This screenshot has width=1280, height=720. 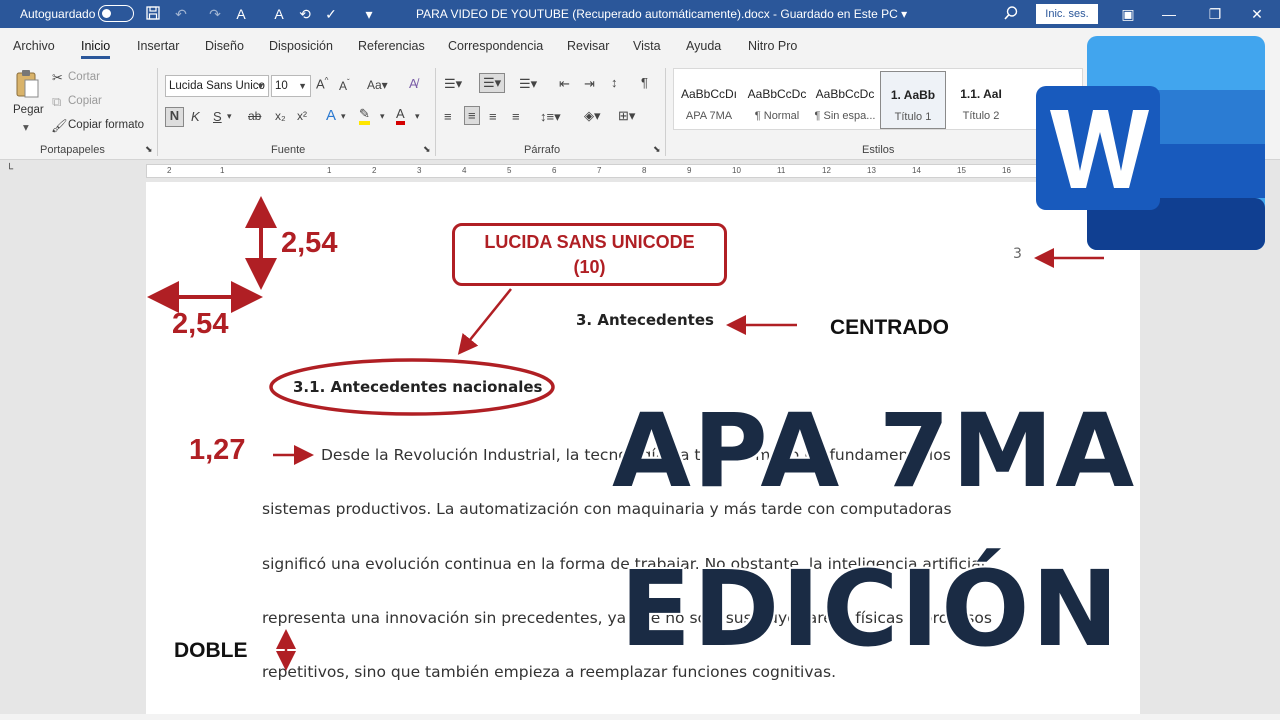 What do you see at coordinates (200, 324) in the screenshot?
I see `left-margin-label: 2,54` at bounding box center [200, 324].